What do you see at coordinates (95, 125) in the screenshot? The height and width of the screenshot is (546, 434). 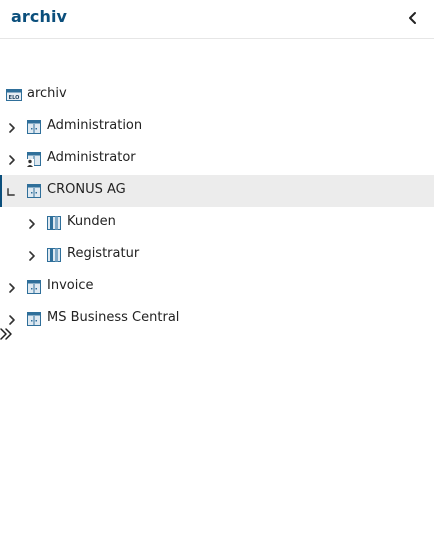 I see `tree-item-label: Administration` at bounding box center [95, 125].